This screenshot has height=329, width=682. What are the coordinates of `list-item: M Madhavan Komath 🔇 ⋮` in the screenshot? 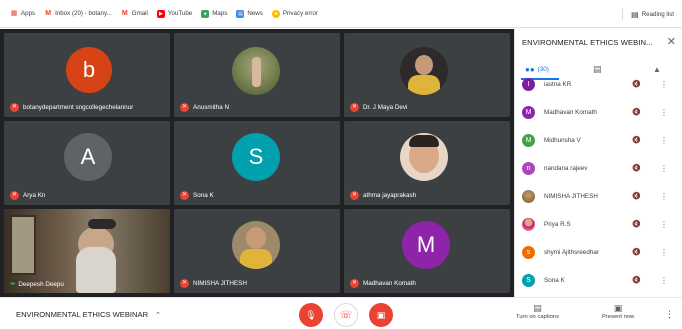 It's located at (598, 112).